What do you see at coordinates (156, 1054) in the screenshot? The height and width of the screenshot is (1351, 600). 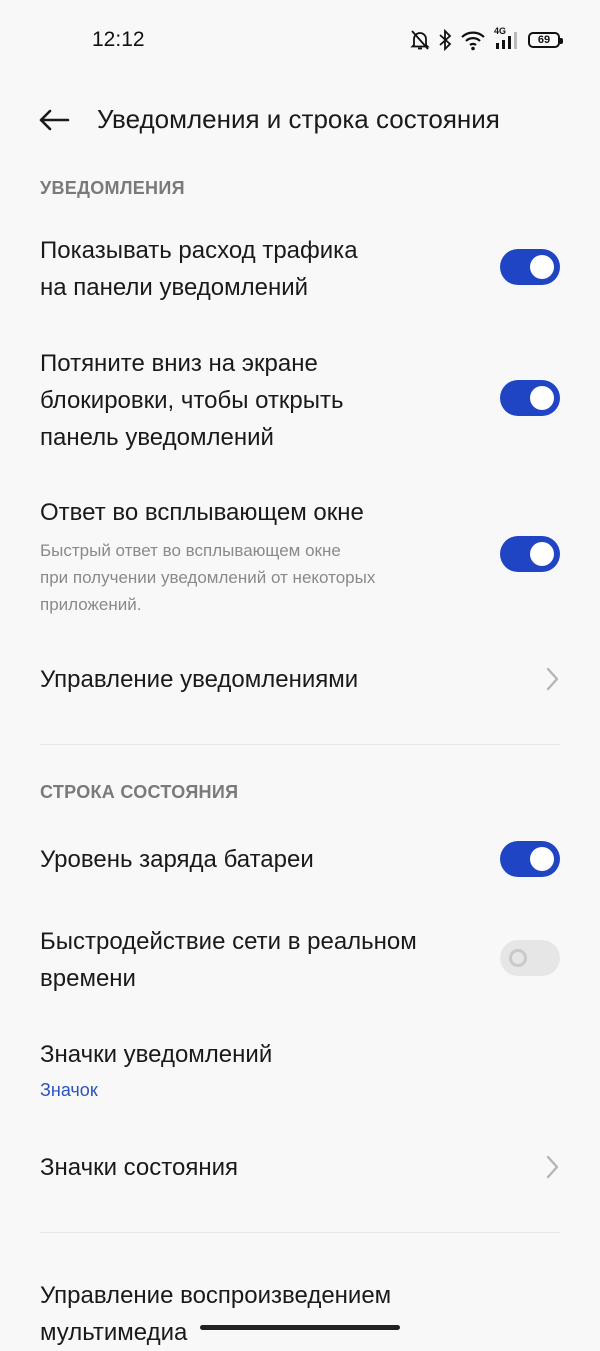 I see `setting-title: Значки уведомлений` at bounding box center [156, 1054].